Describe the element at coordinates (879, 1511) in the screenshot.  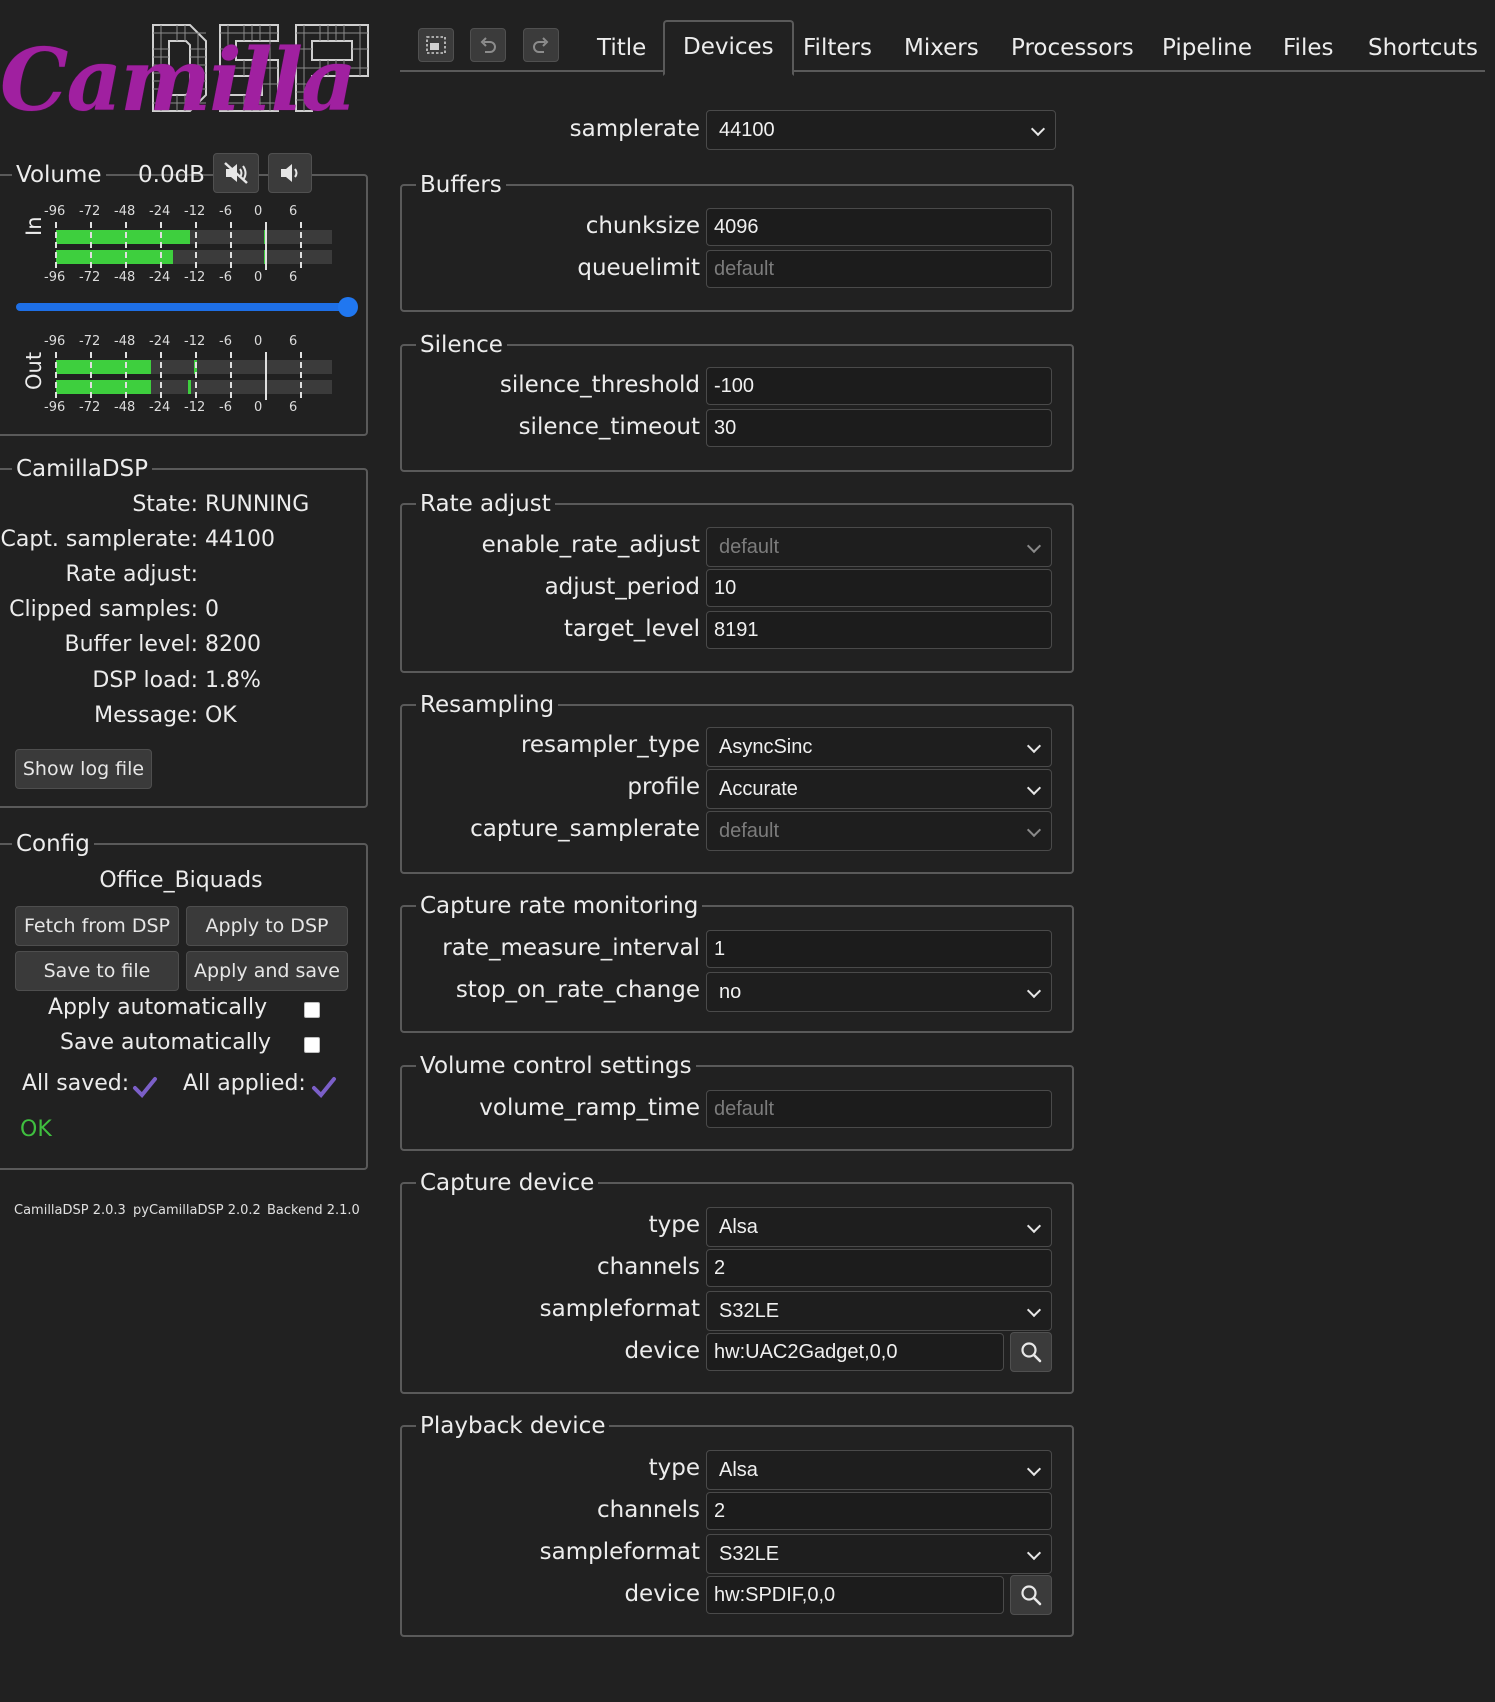
I see `playback-channels-input: 2` at that location.